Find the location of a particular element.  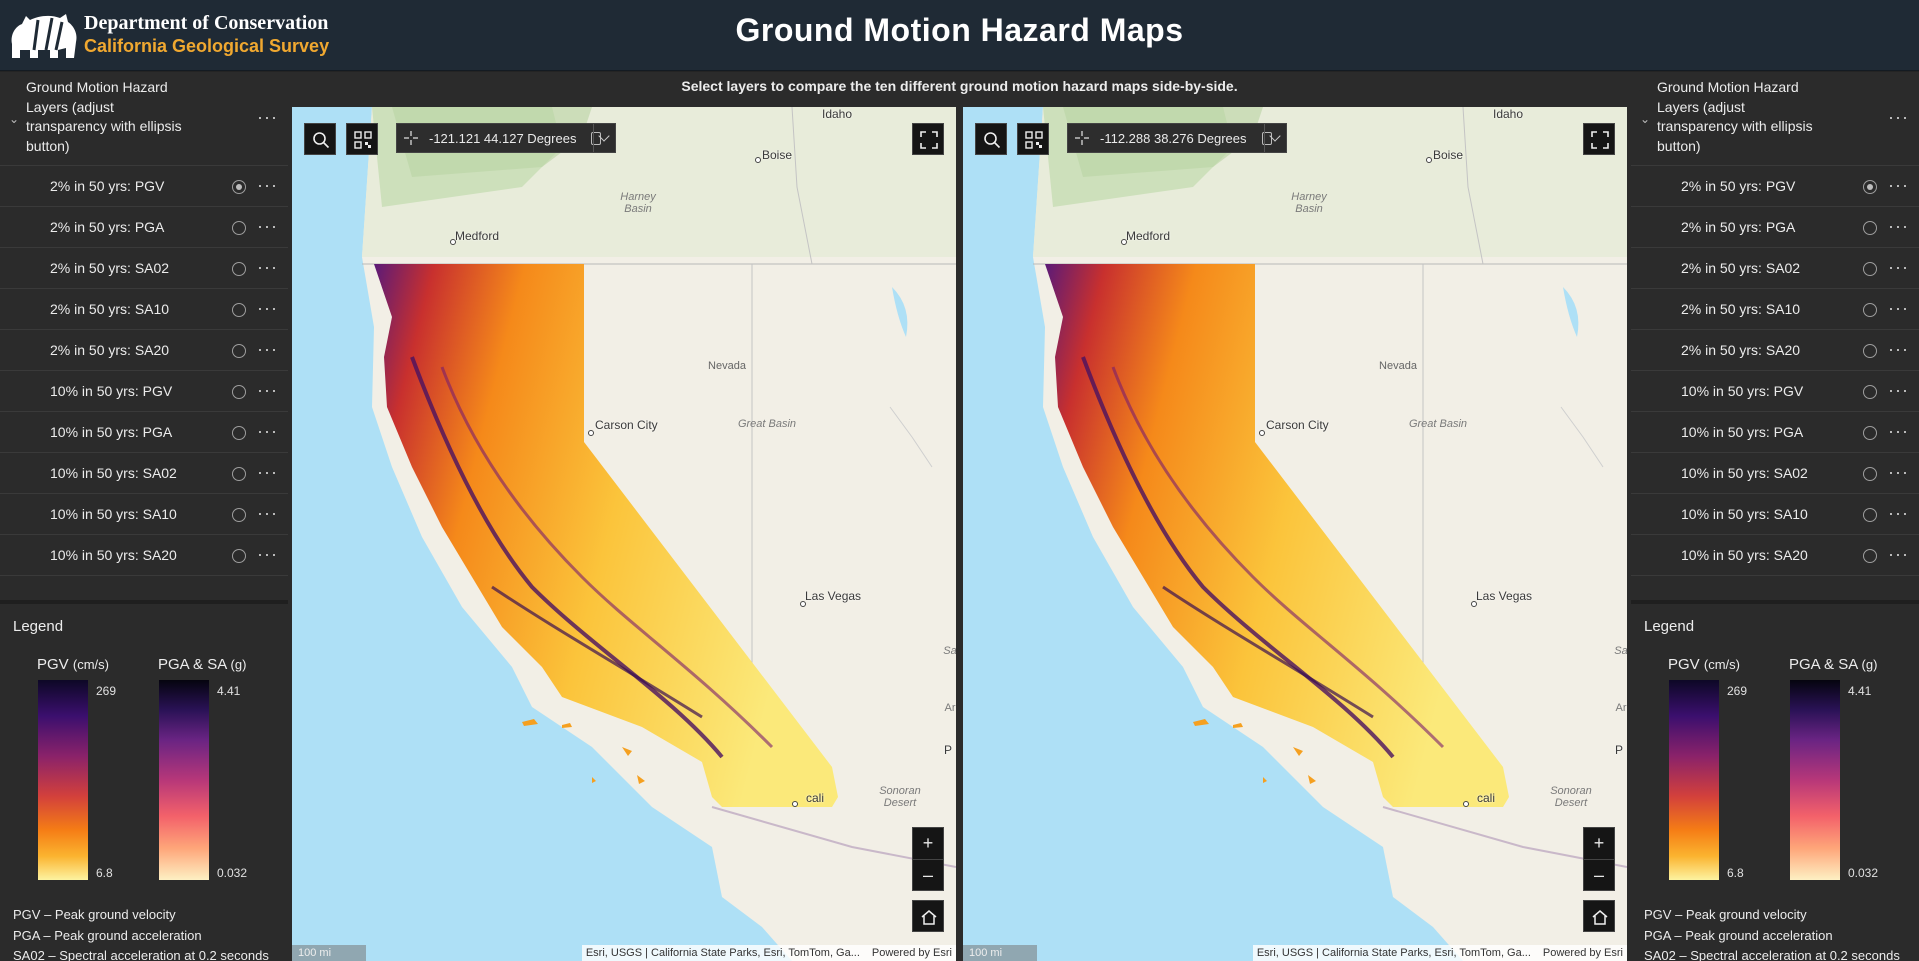

region-label: Nevada is located at coordinates (1398, 366).